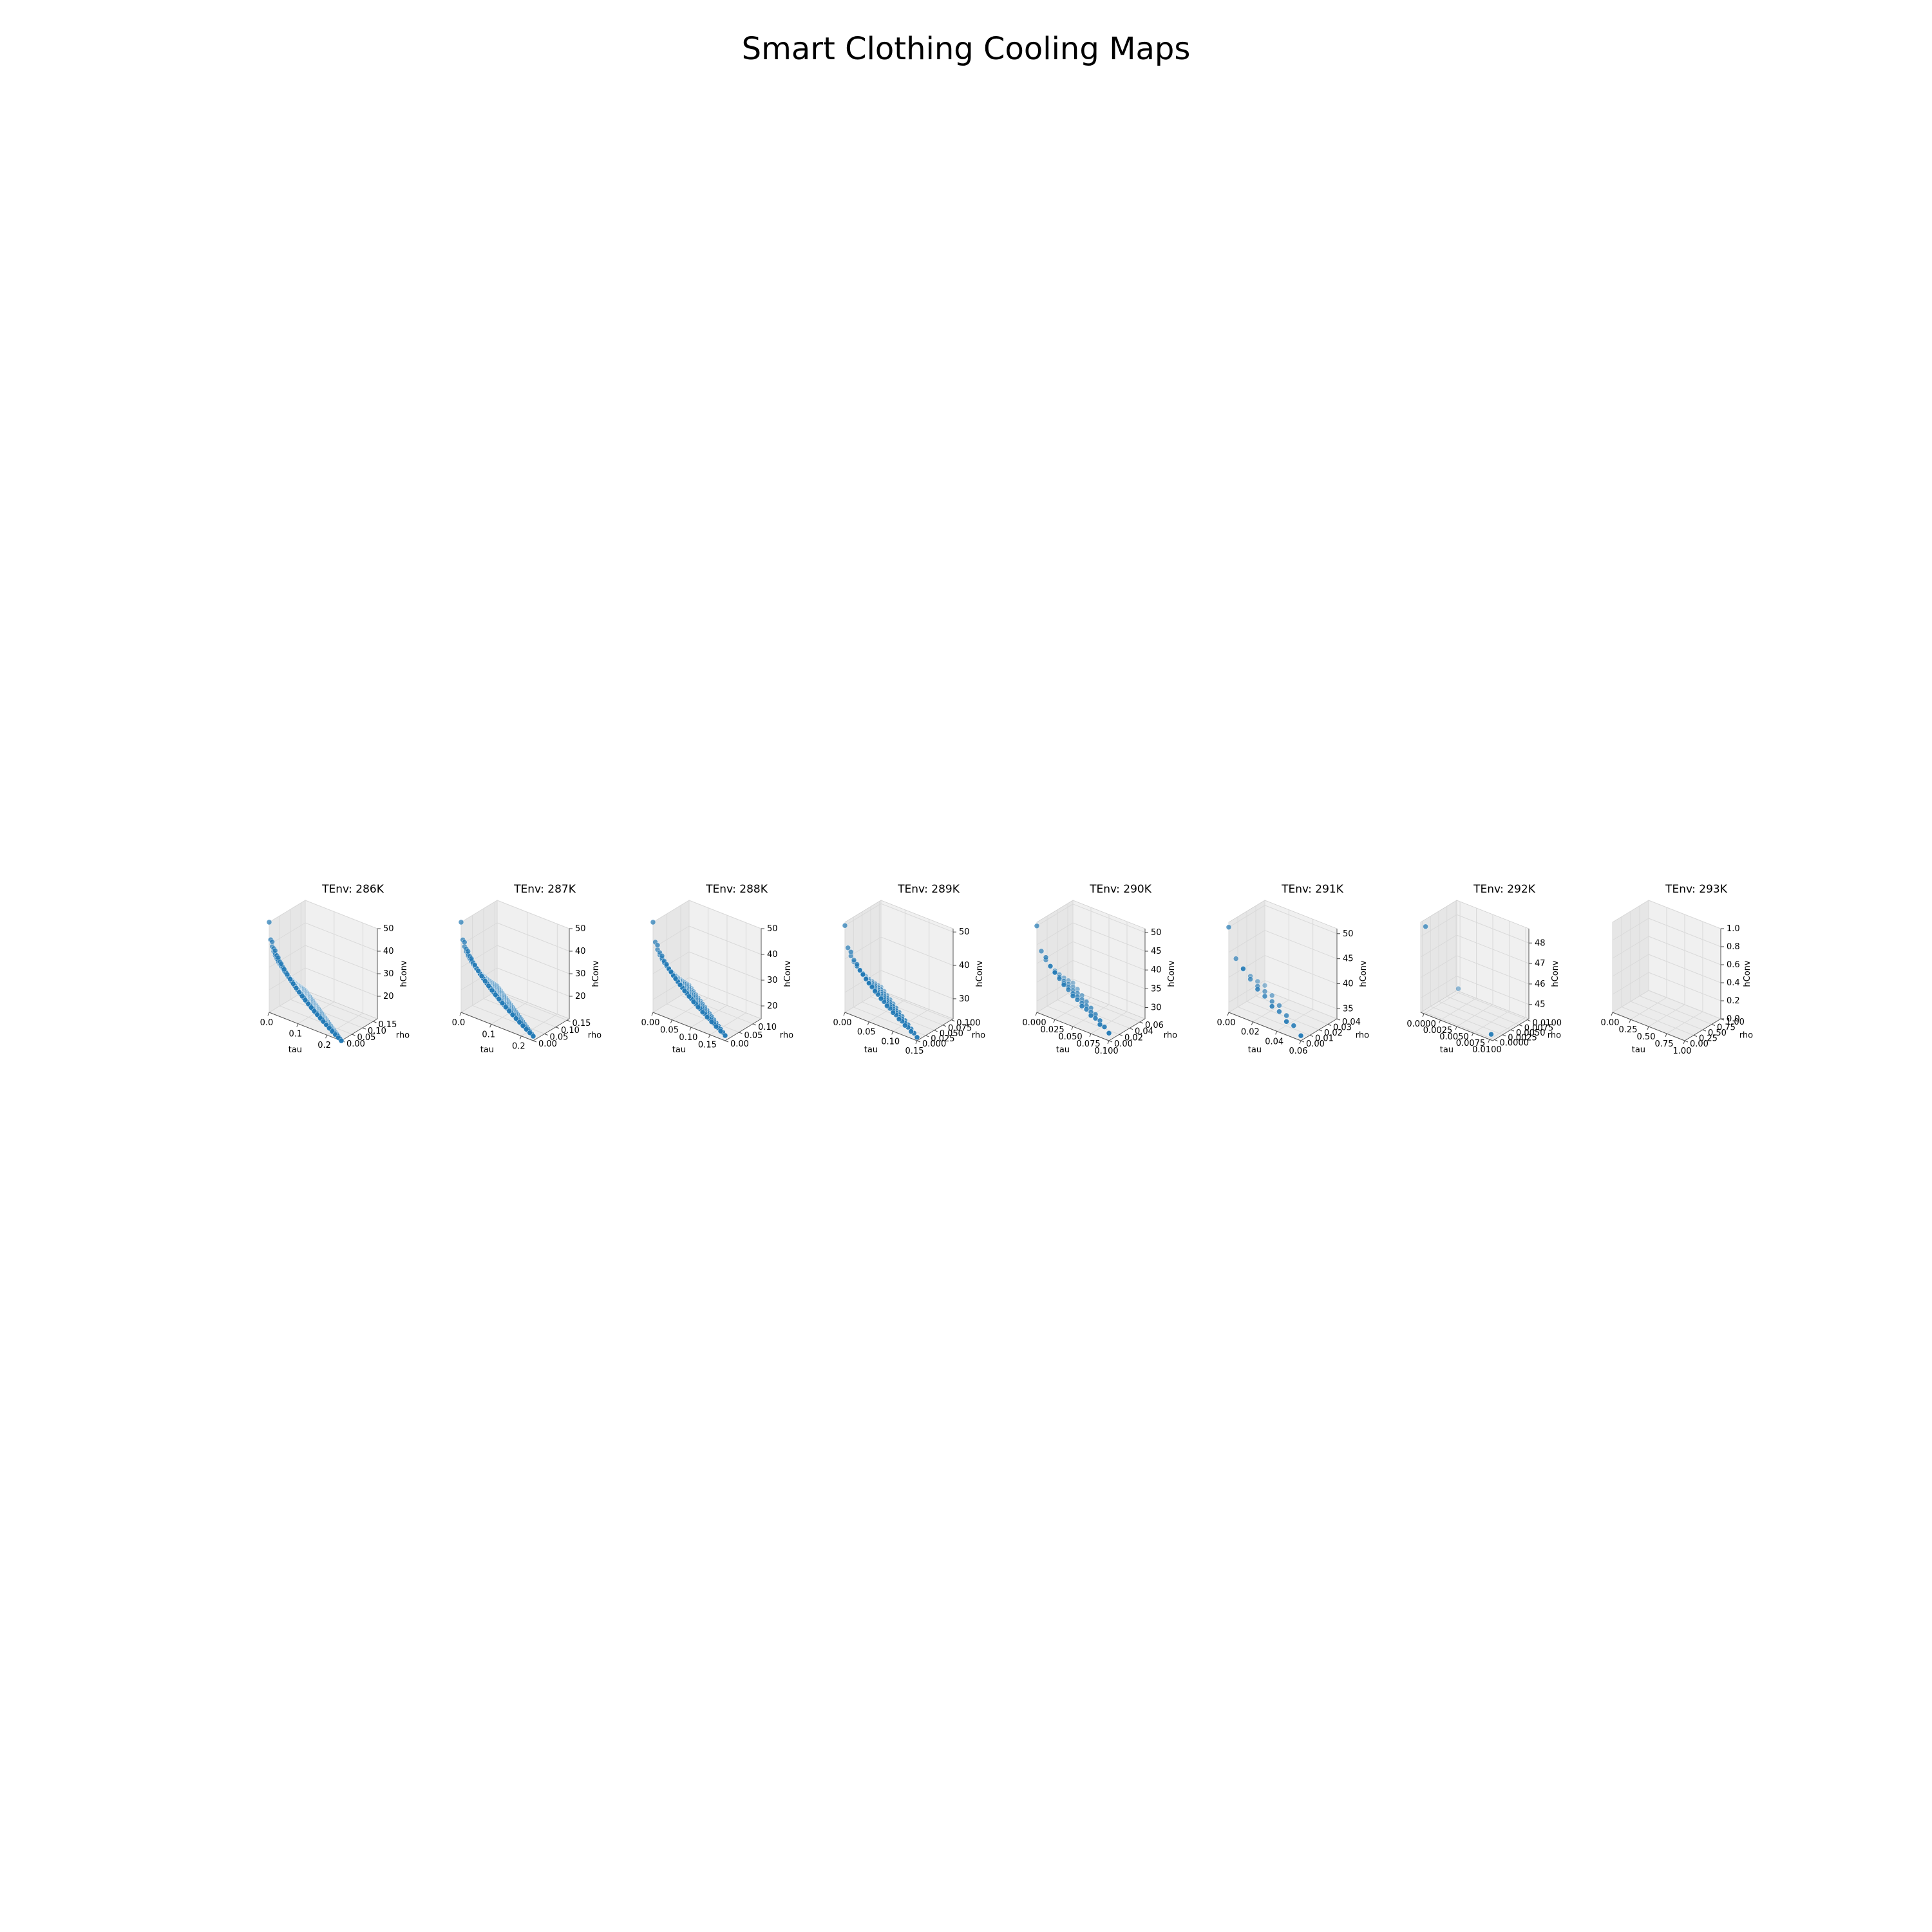  I want to click on y-tick-label: 0.05, so click(753, 1036).